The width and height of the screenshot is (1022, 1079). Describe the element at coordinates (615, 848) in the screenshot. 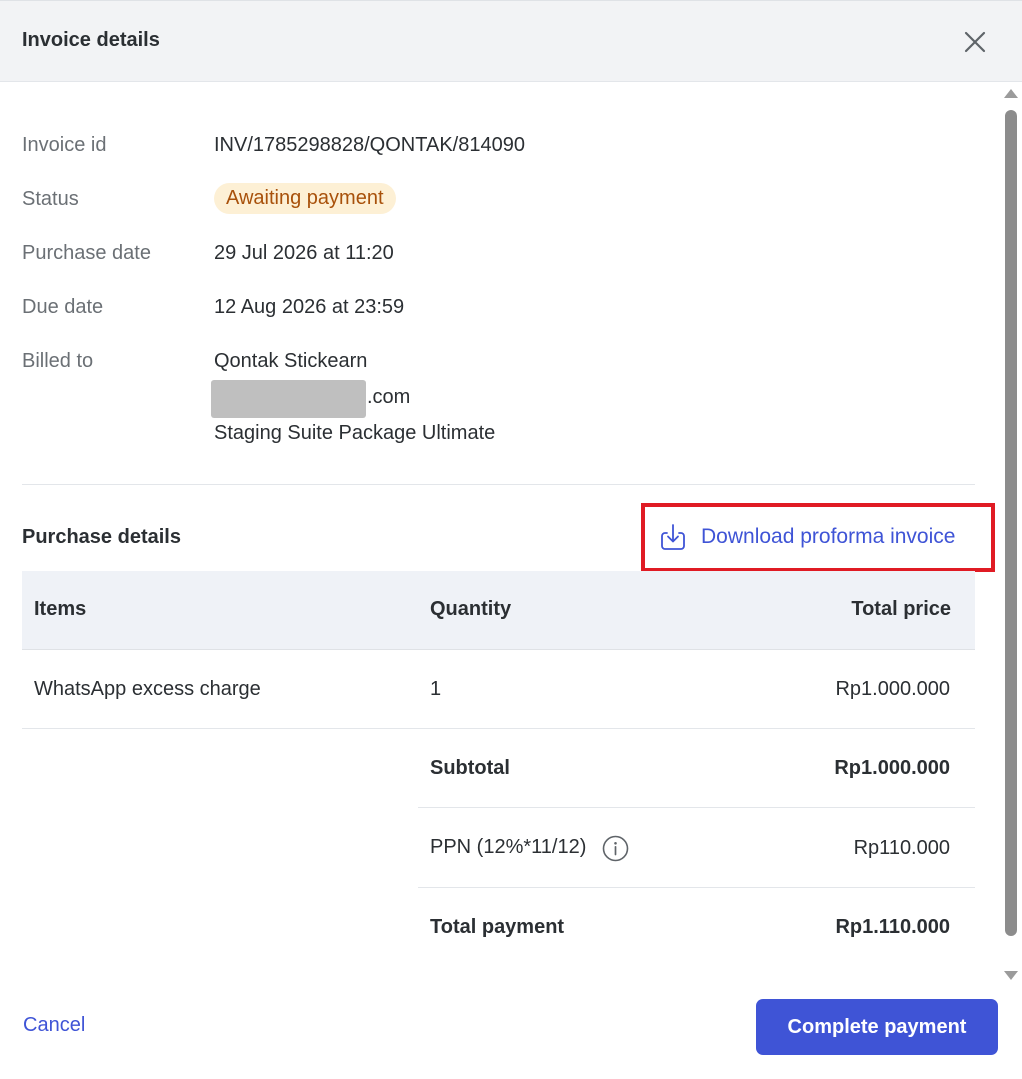

I see `info-icon` at that location.